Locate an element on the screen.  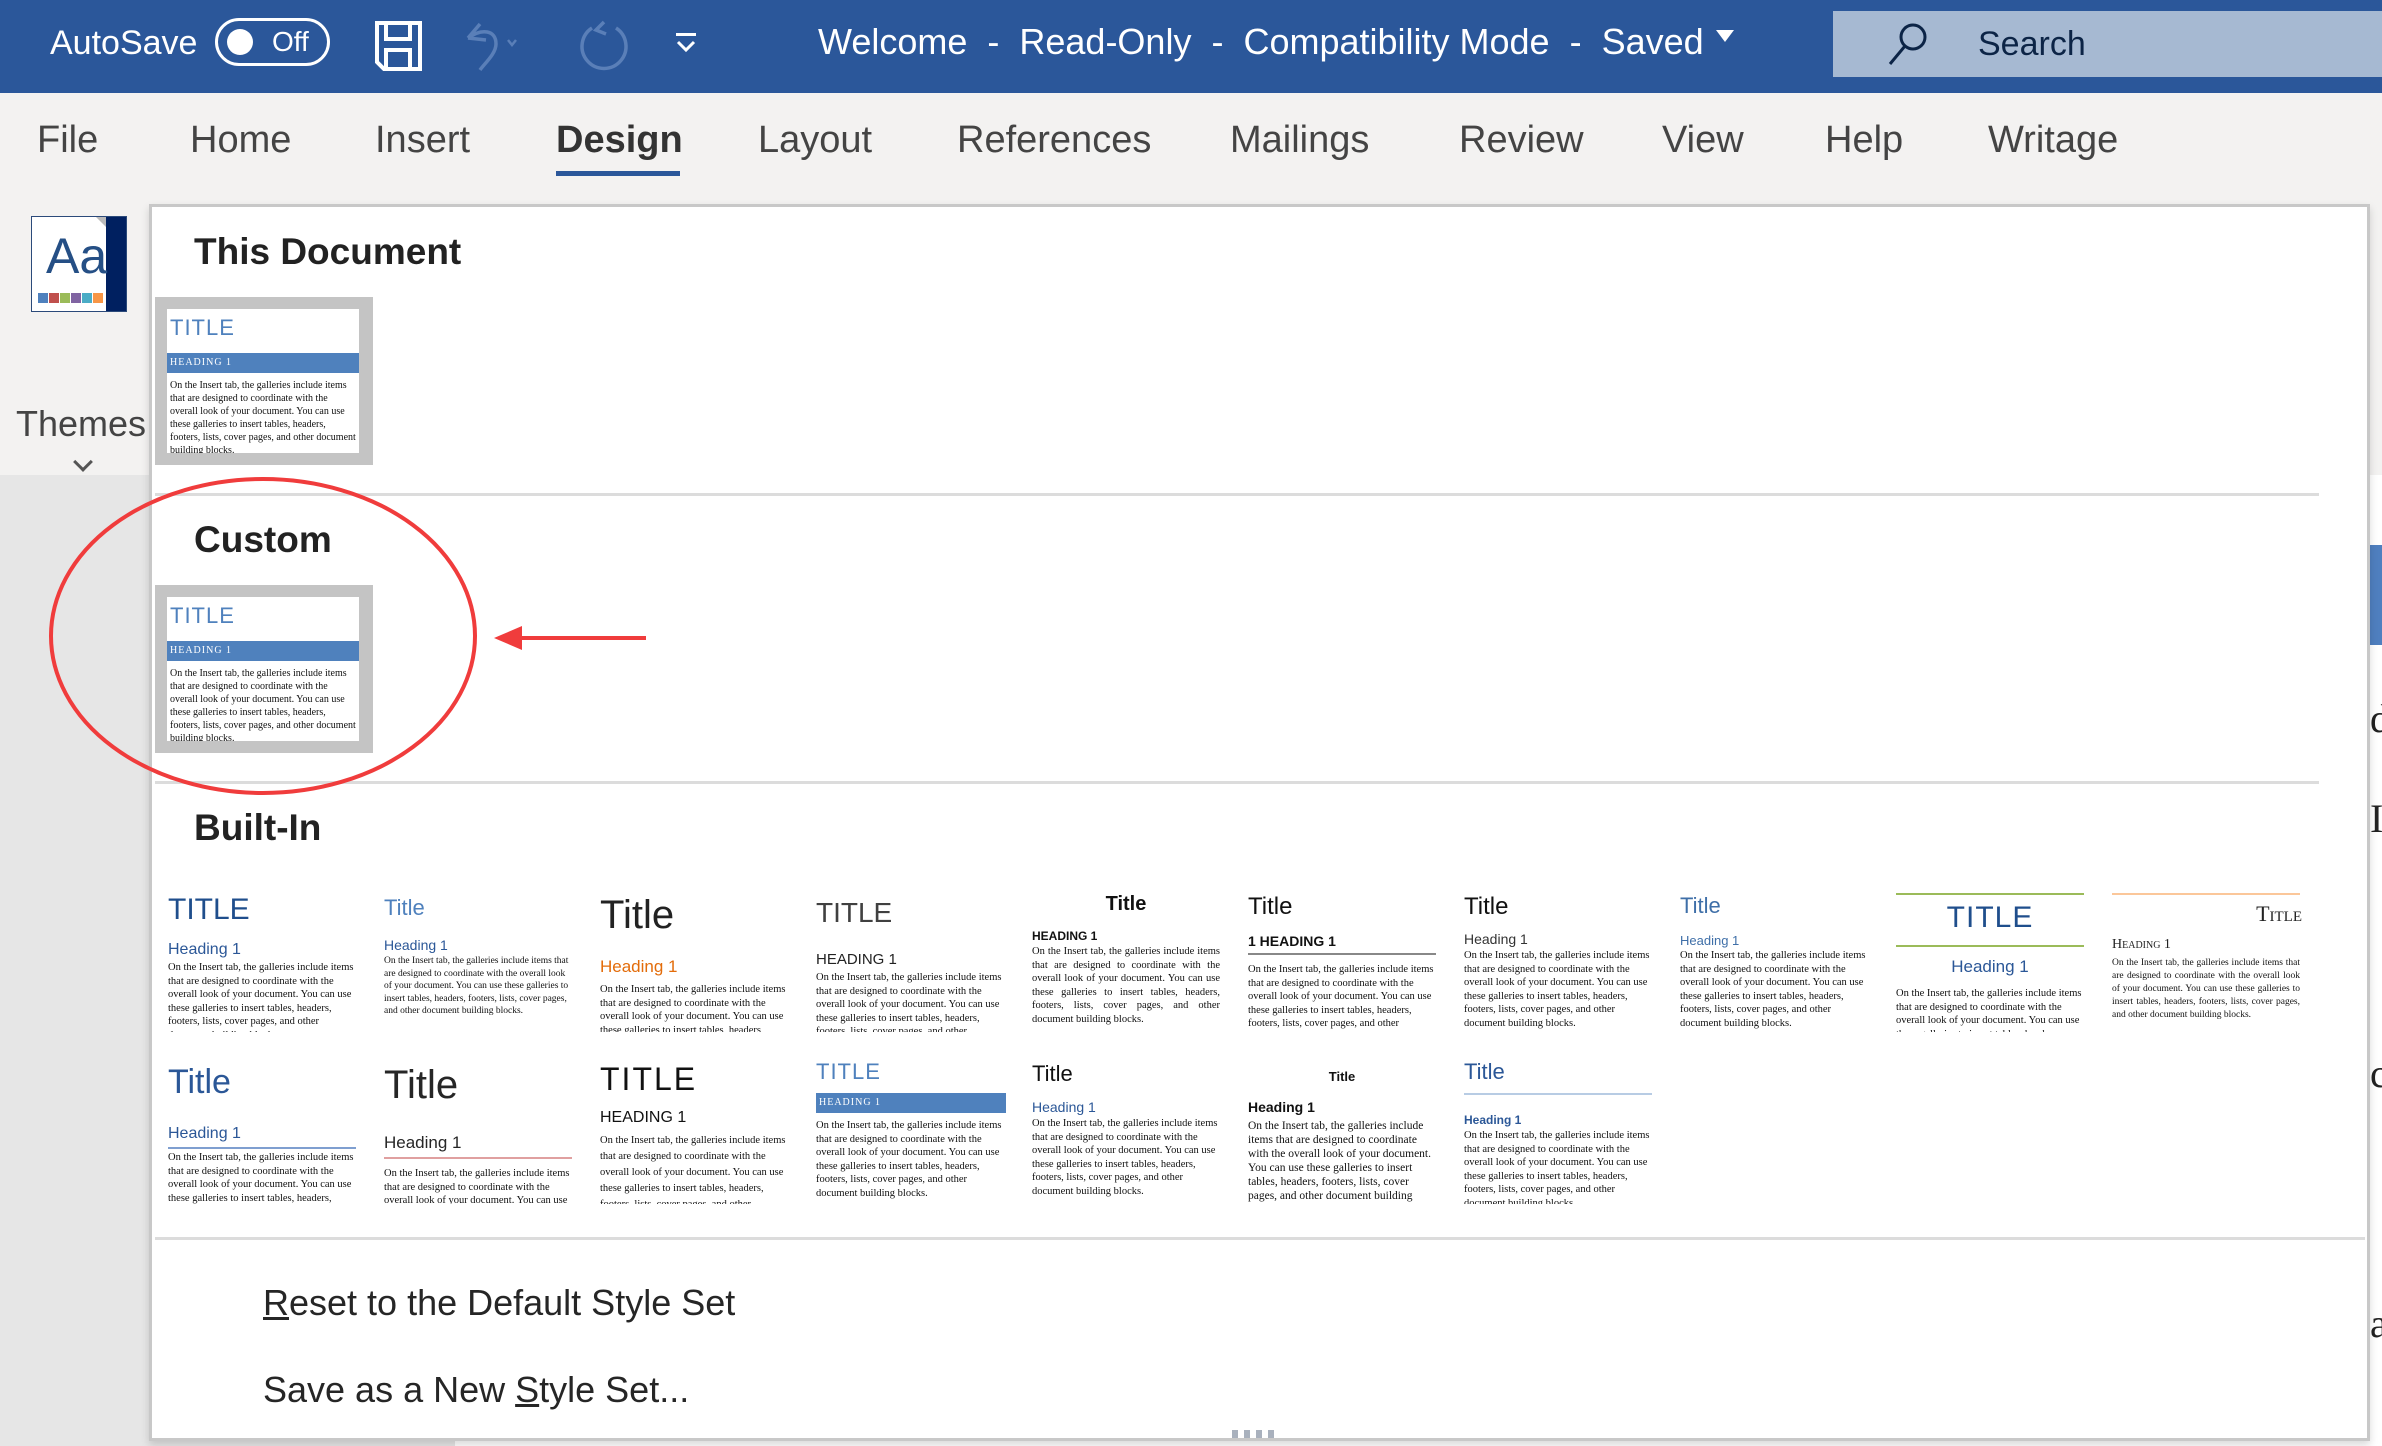
search-input: Search is located at coordinates (2032, 44).